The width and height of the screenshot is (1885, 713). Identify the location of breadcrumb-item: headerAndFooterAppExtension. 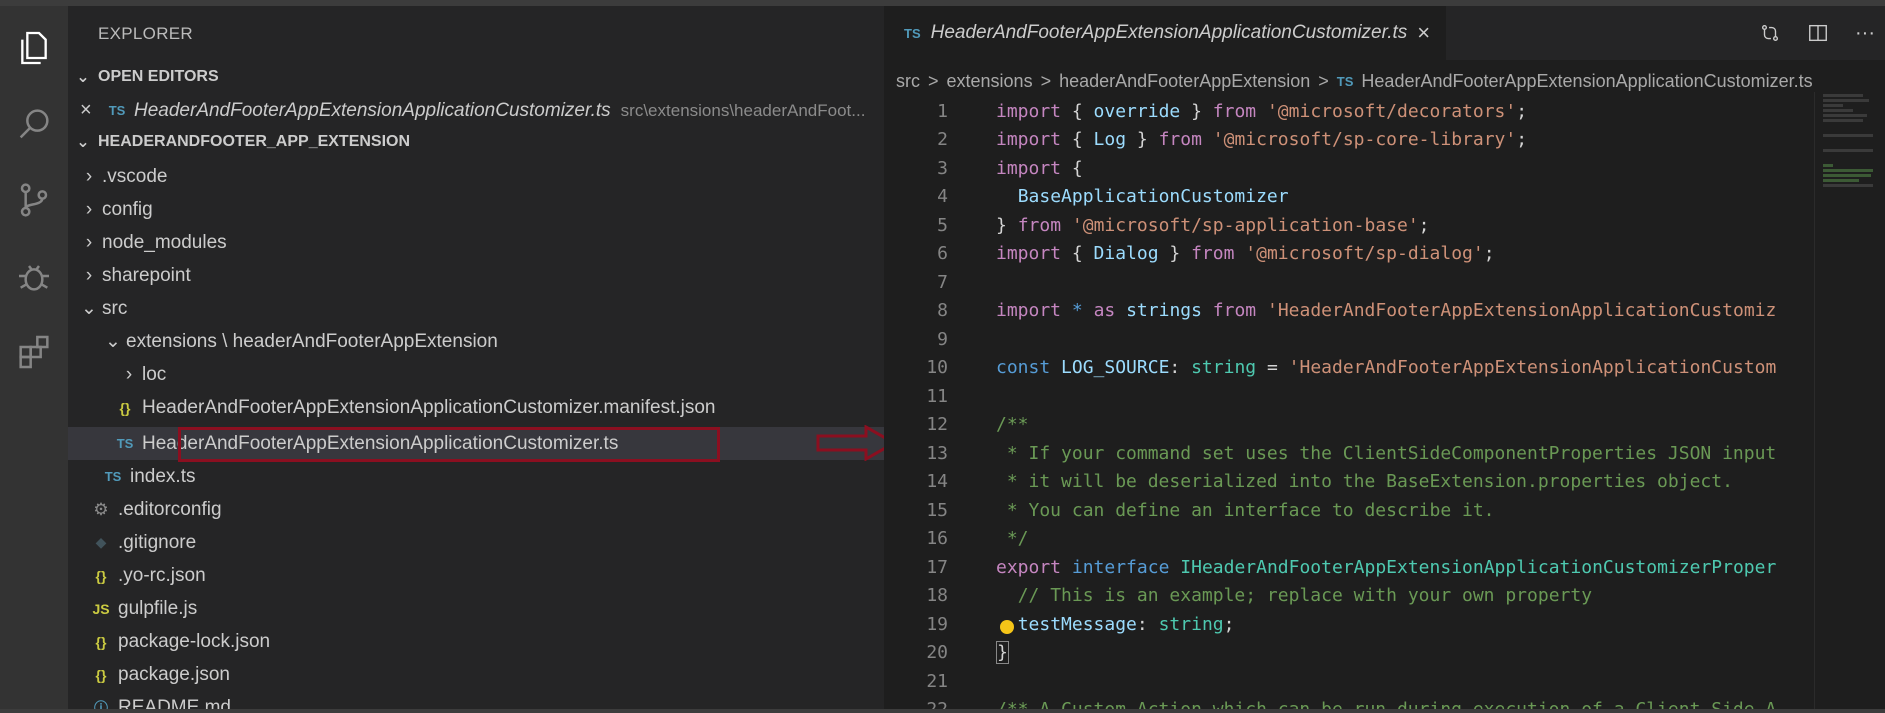
(1184, 81).